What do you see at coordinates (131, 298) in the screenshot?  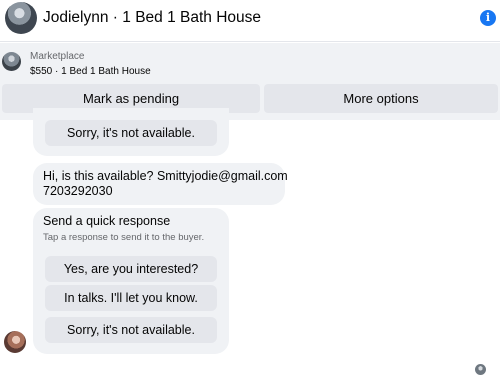 I see `quick-reply-in-talks-button: In talks. I'll let you know.` at bounding box center [131, 298].